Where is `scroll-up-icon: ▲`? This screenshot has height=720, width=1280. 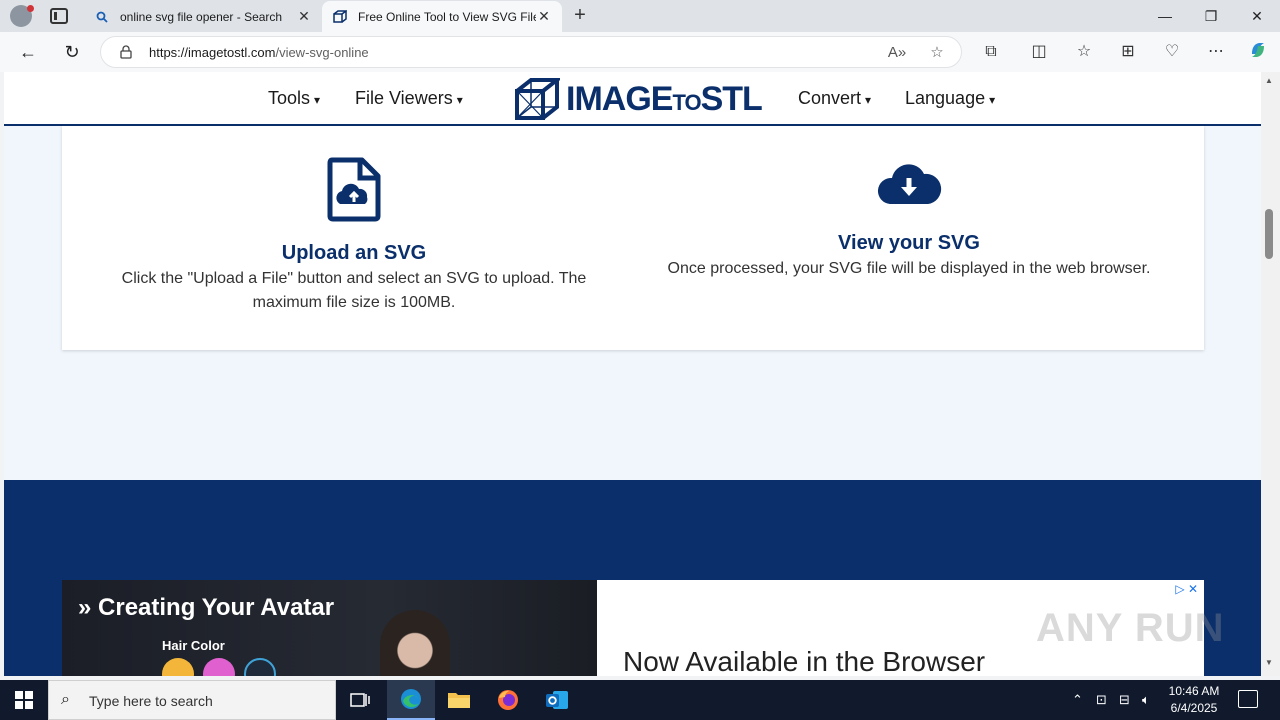 scroll-up-icon: ▲ is located at coordinates (1269, 80).